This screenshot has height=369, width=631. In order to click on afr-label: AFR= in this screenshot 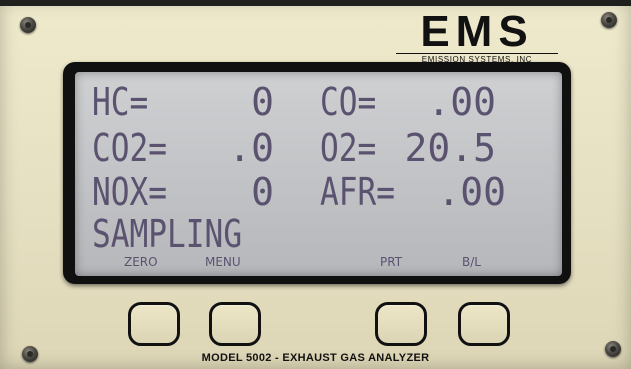, I will do `click(358, 192)`.